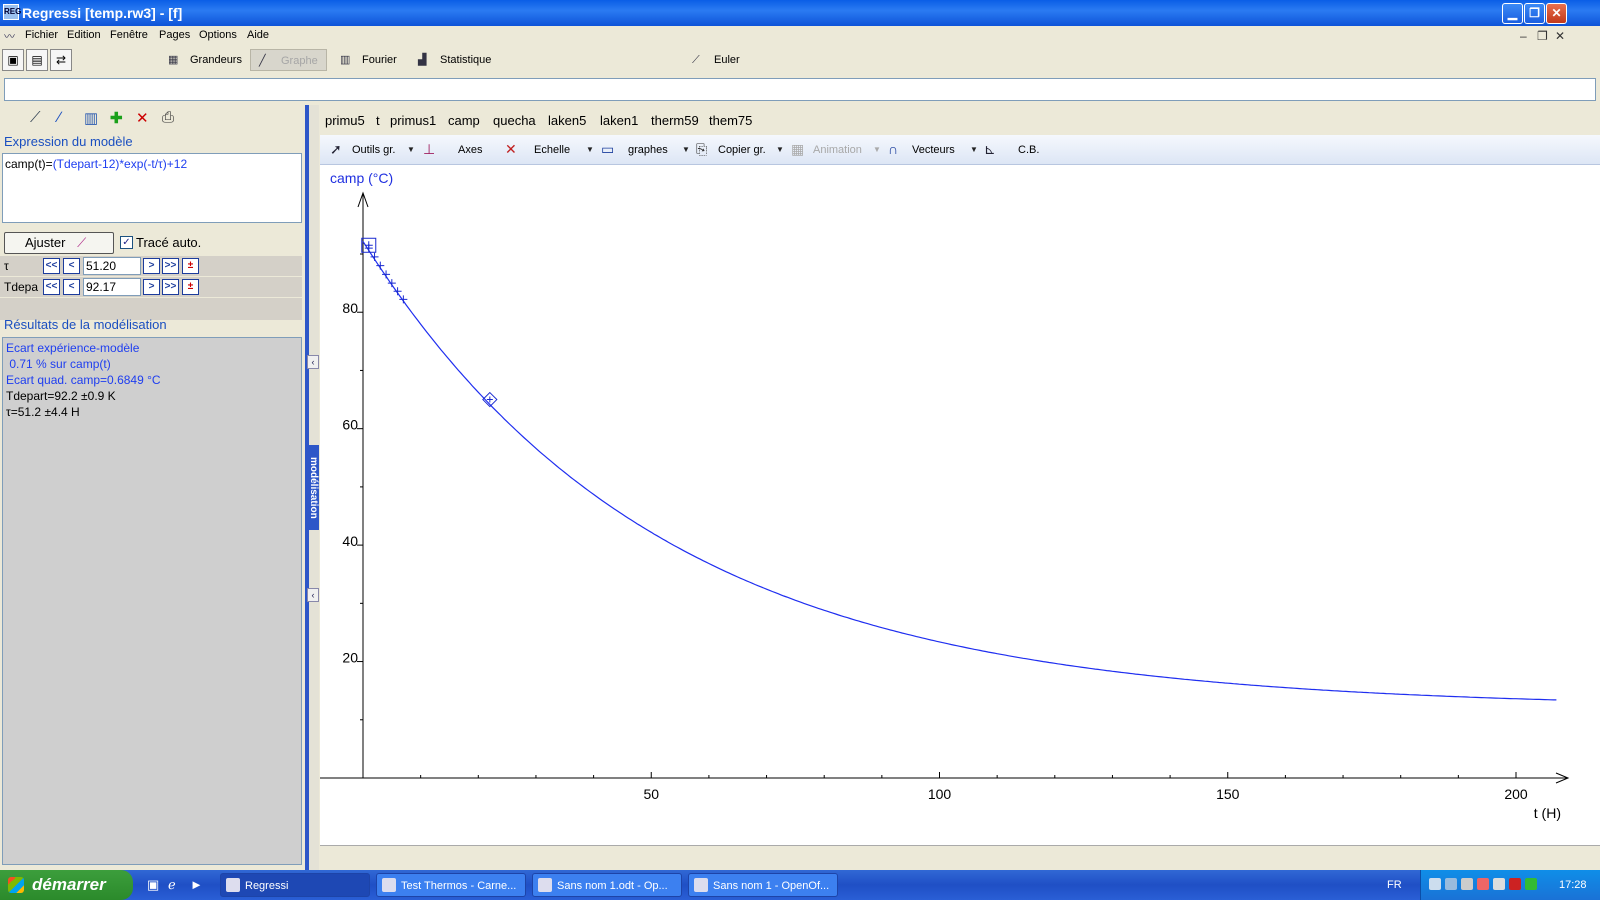  Describe the element at coordinates (1515, 884) in the screenshot. I see `tray-kaspersky-icon` at that location.